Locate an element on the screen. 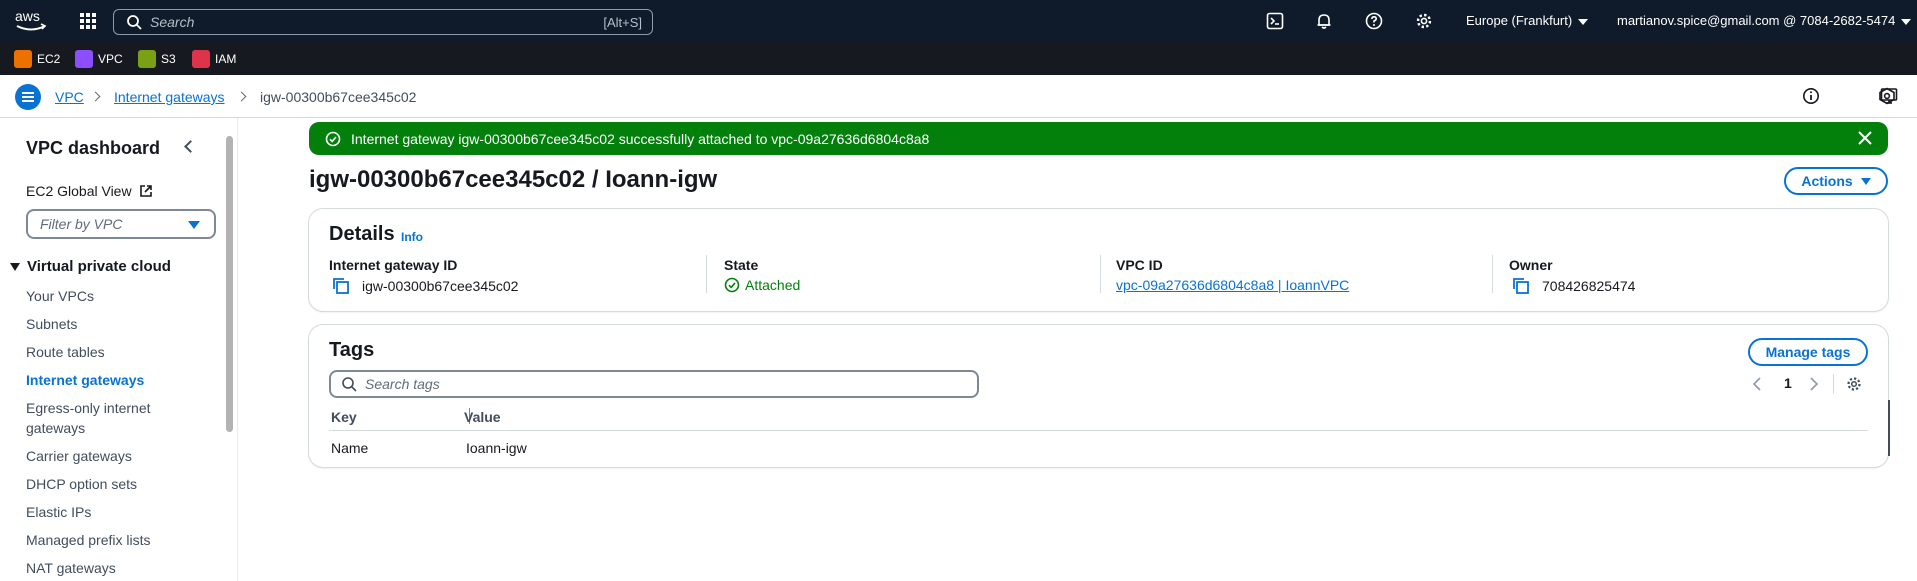 This screenshot has width=1917, height=581. detail-state: State Attached is located at coordinates (762, 275).